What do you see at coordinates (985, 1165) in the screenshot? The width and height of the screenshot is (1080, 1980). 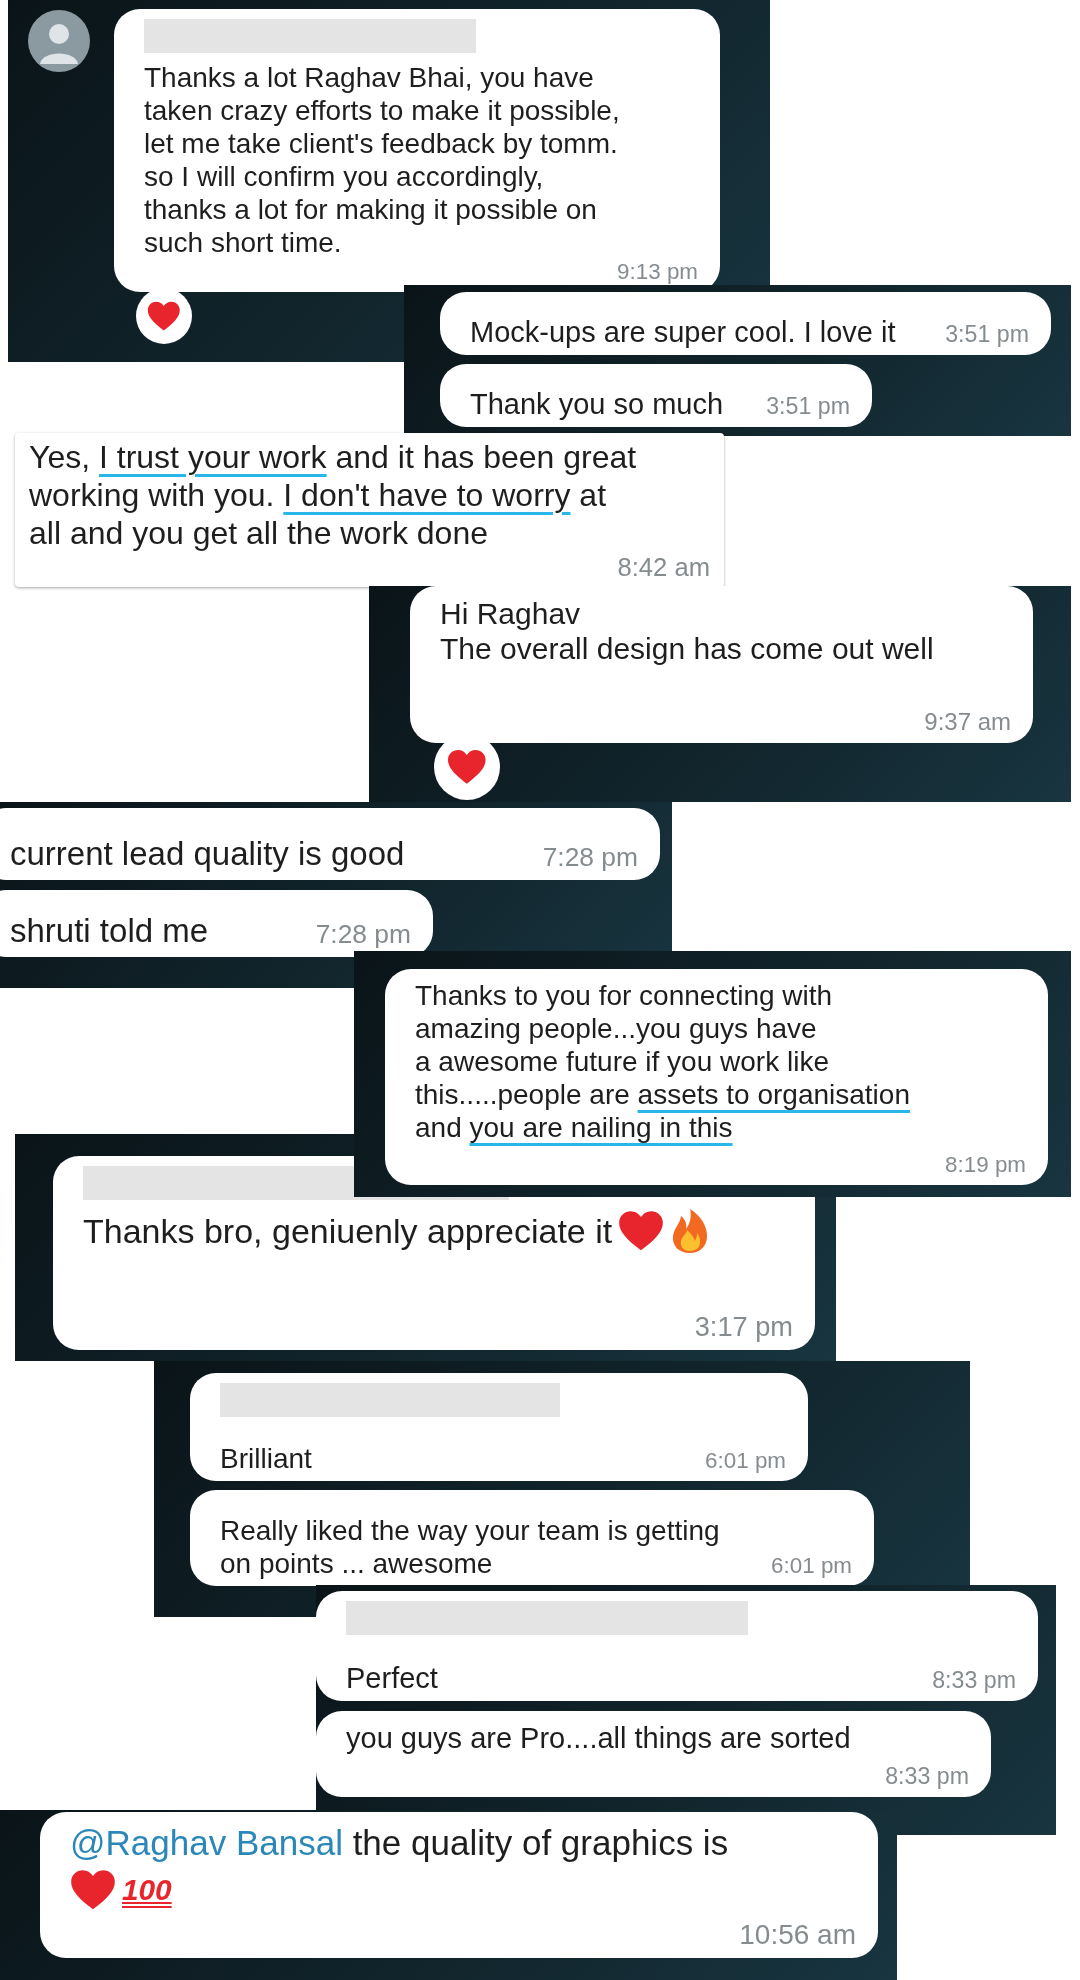 I see `message-time: 8:19 pm` at bounding box center [985, 1165].